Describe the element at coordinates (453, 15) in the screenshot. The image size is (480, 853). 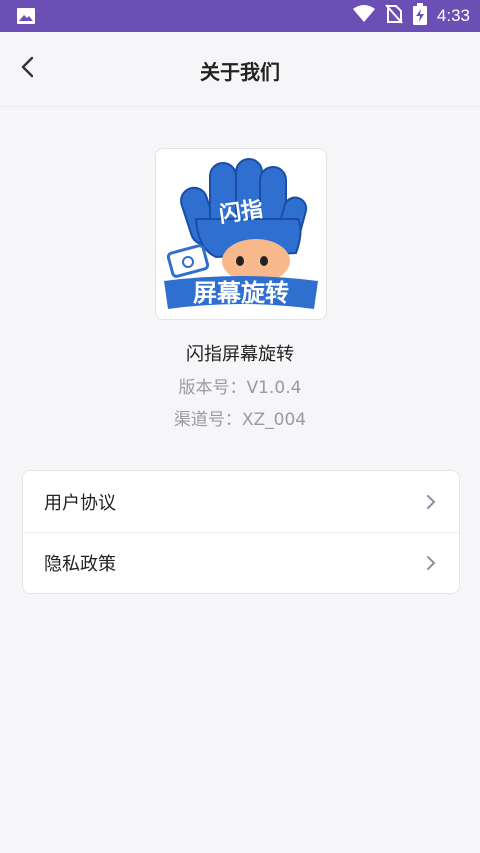
I see `status-time: 4:33` at that location.